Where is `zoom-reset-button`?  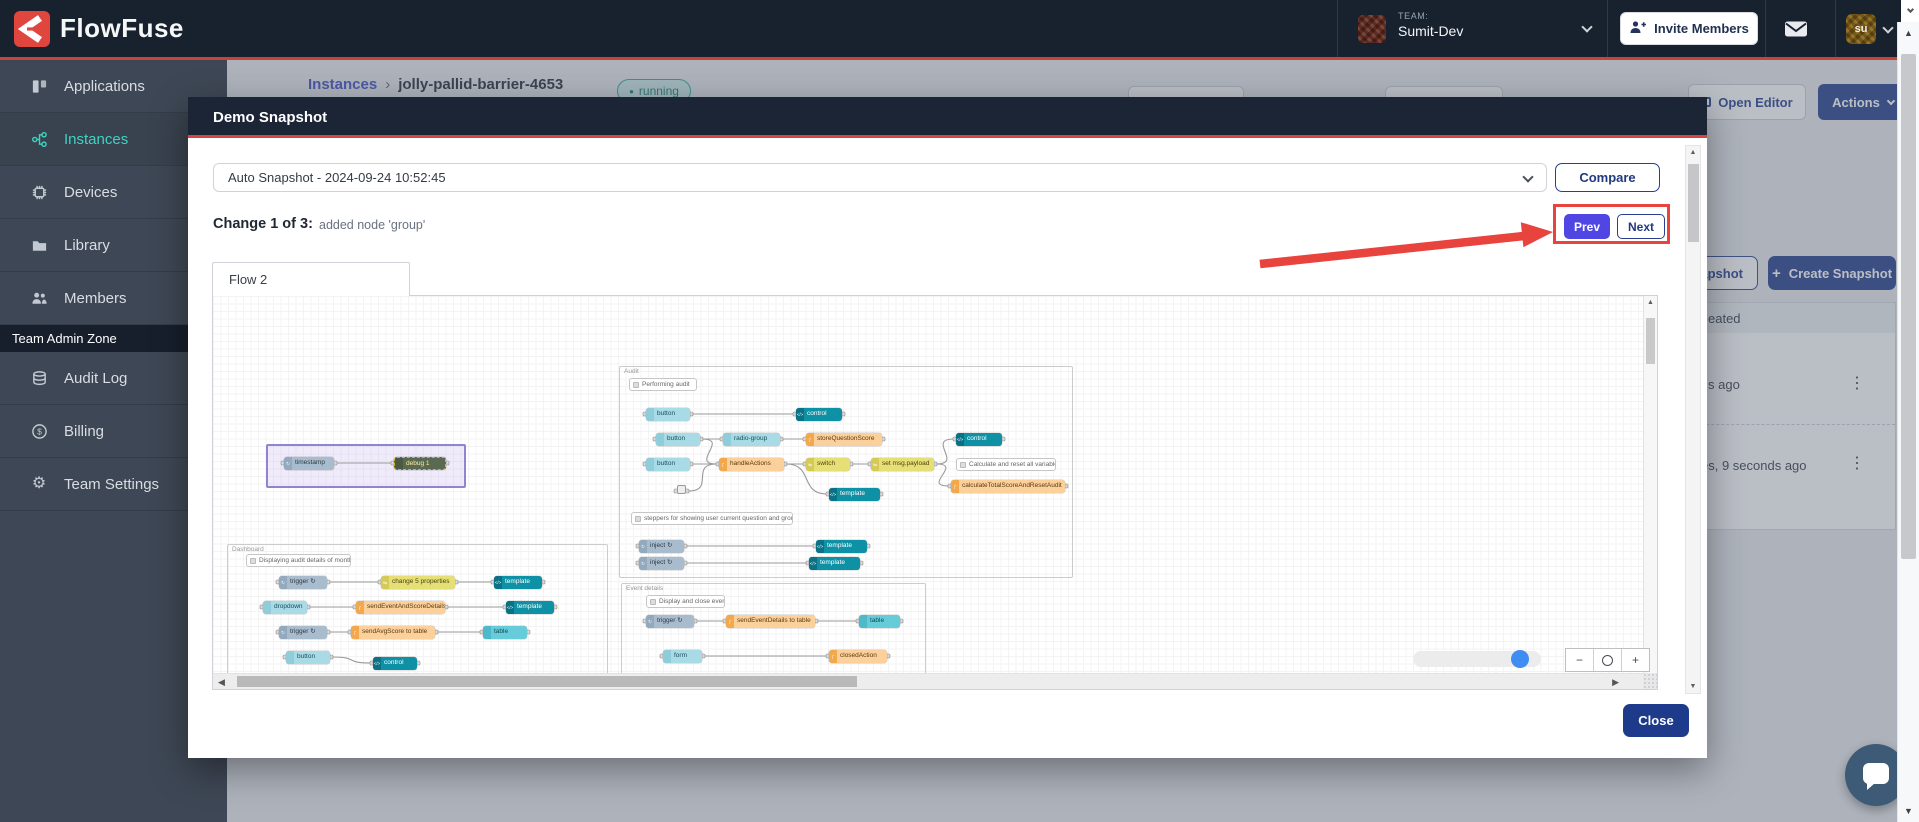 zoom-reset-button is located at coordinates (1607, 660).